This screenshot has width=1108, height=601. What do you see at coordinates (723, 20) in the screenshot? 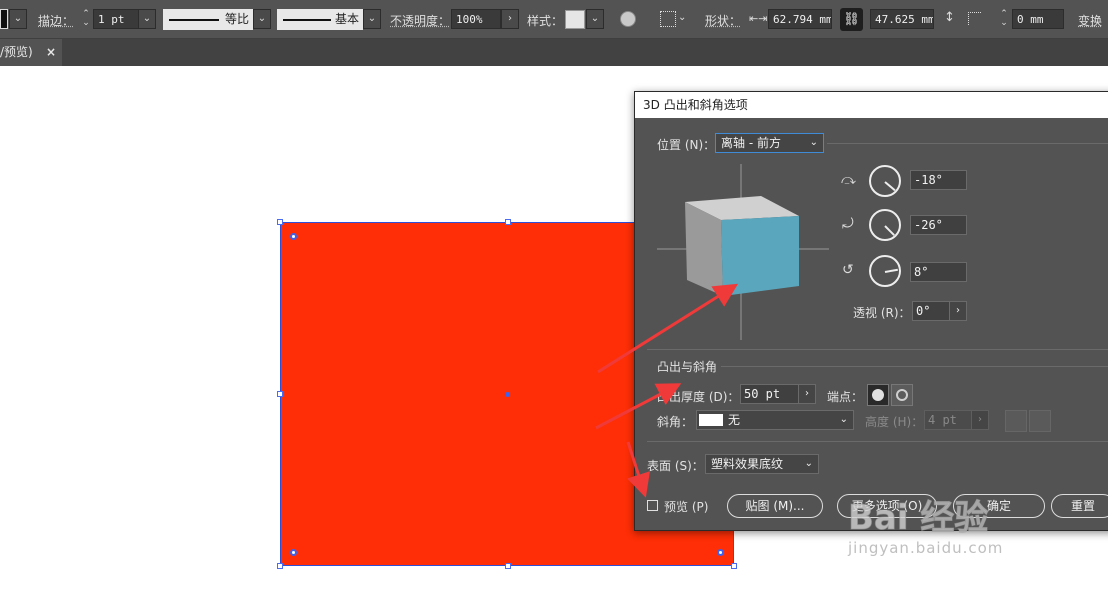
I see `shape-label: 形状：` at bounding box center [723, 20].